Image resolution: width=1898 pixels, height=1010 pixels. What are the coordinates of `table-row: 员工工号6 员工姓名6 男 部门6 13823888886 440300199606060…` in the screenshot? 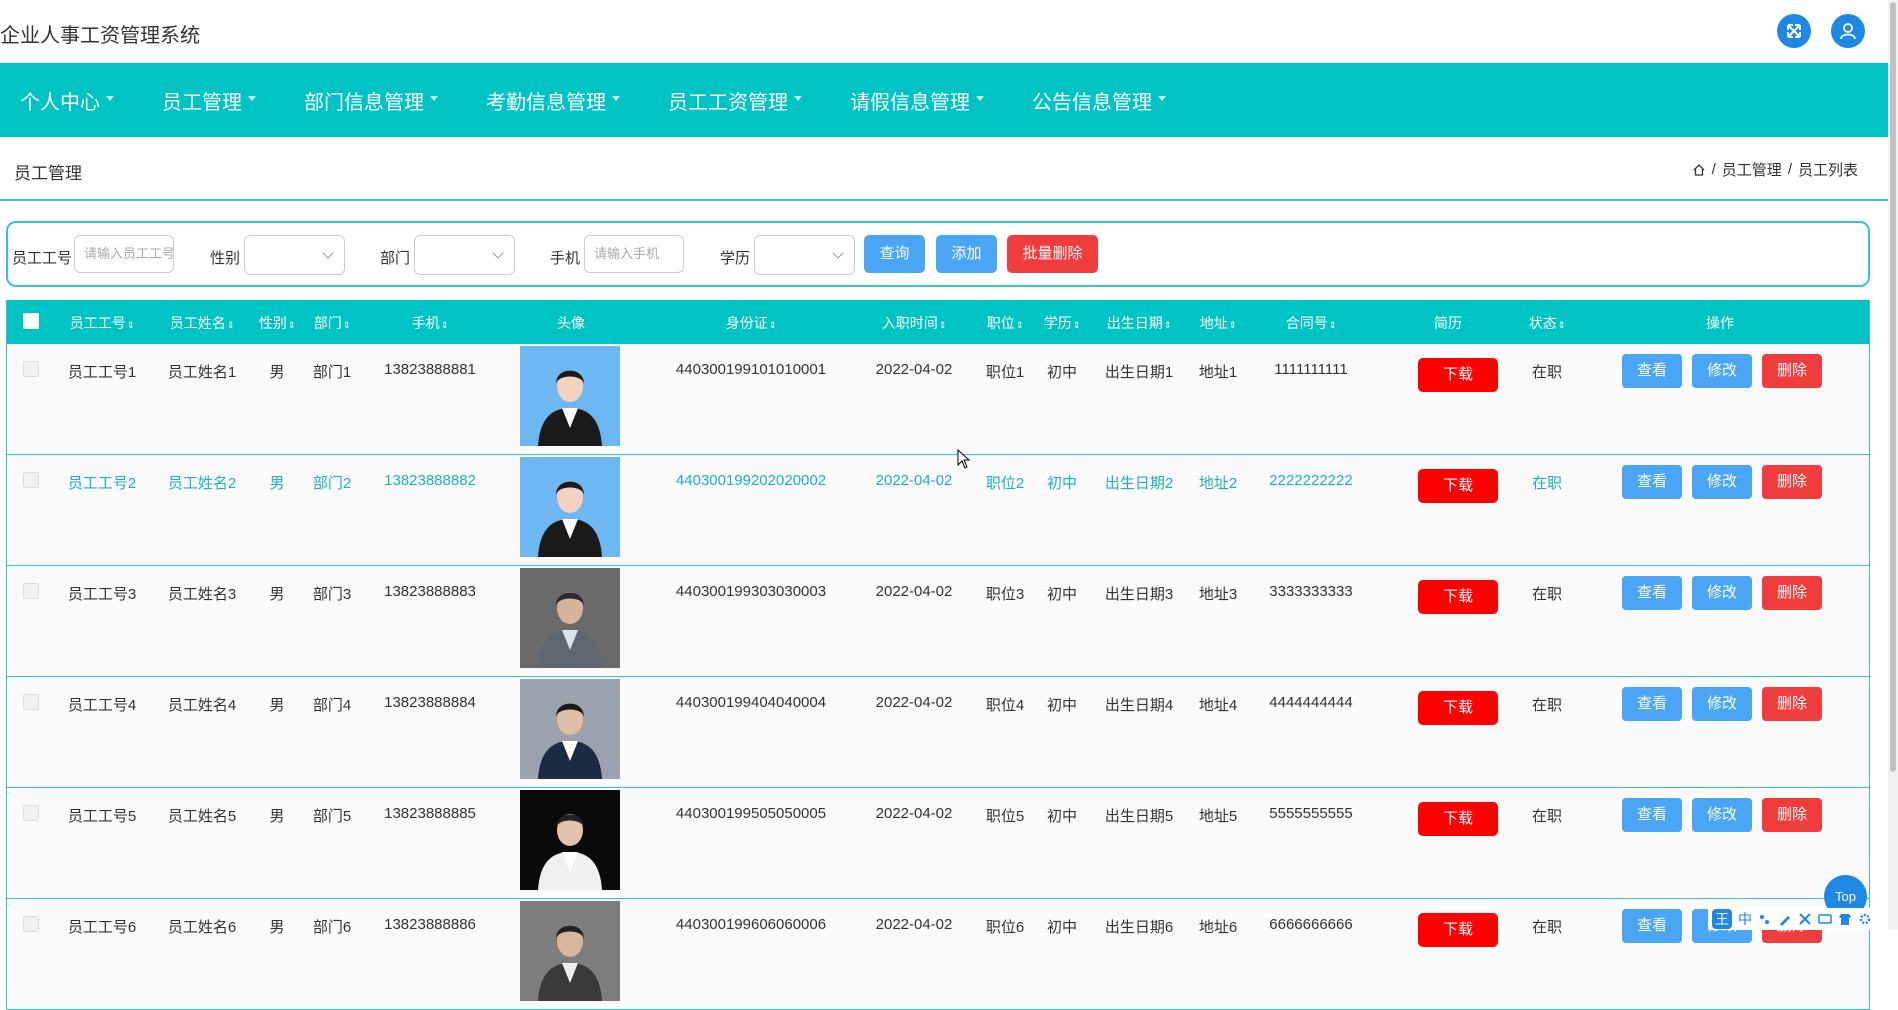 It's located at (938, 954).